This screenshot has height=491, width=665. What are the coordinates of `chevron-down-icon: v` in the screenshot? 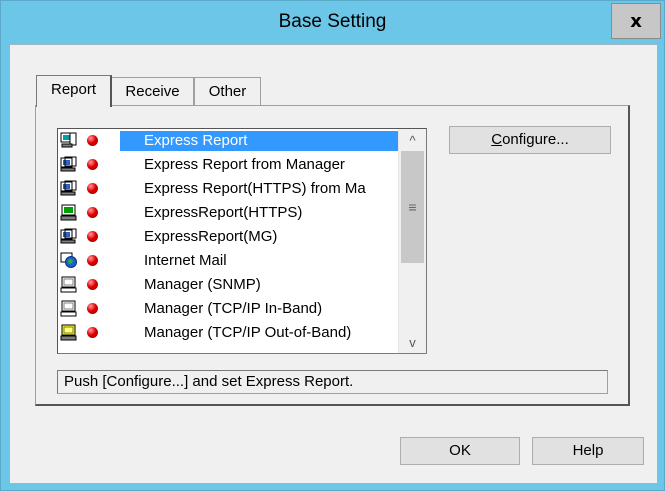 It's located at (412, 342).